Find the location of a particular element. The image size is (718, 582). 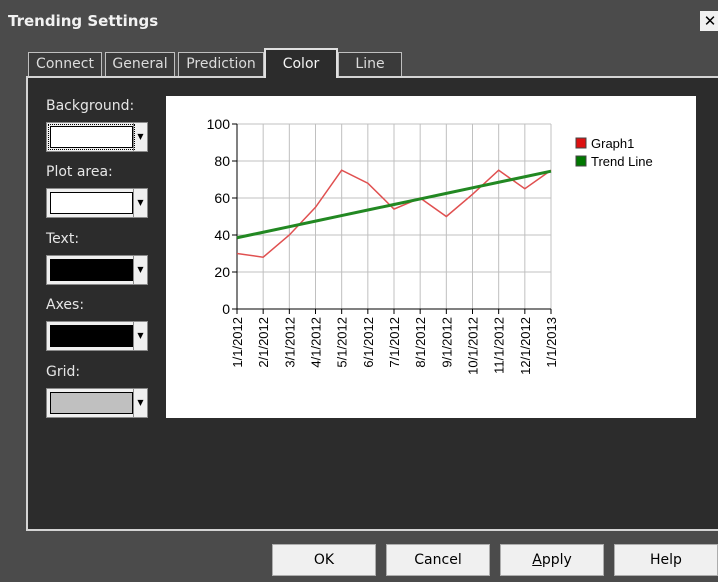

tab-prediction: Prediction is located at coordinates (221, 64).